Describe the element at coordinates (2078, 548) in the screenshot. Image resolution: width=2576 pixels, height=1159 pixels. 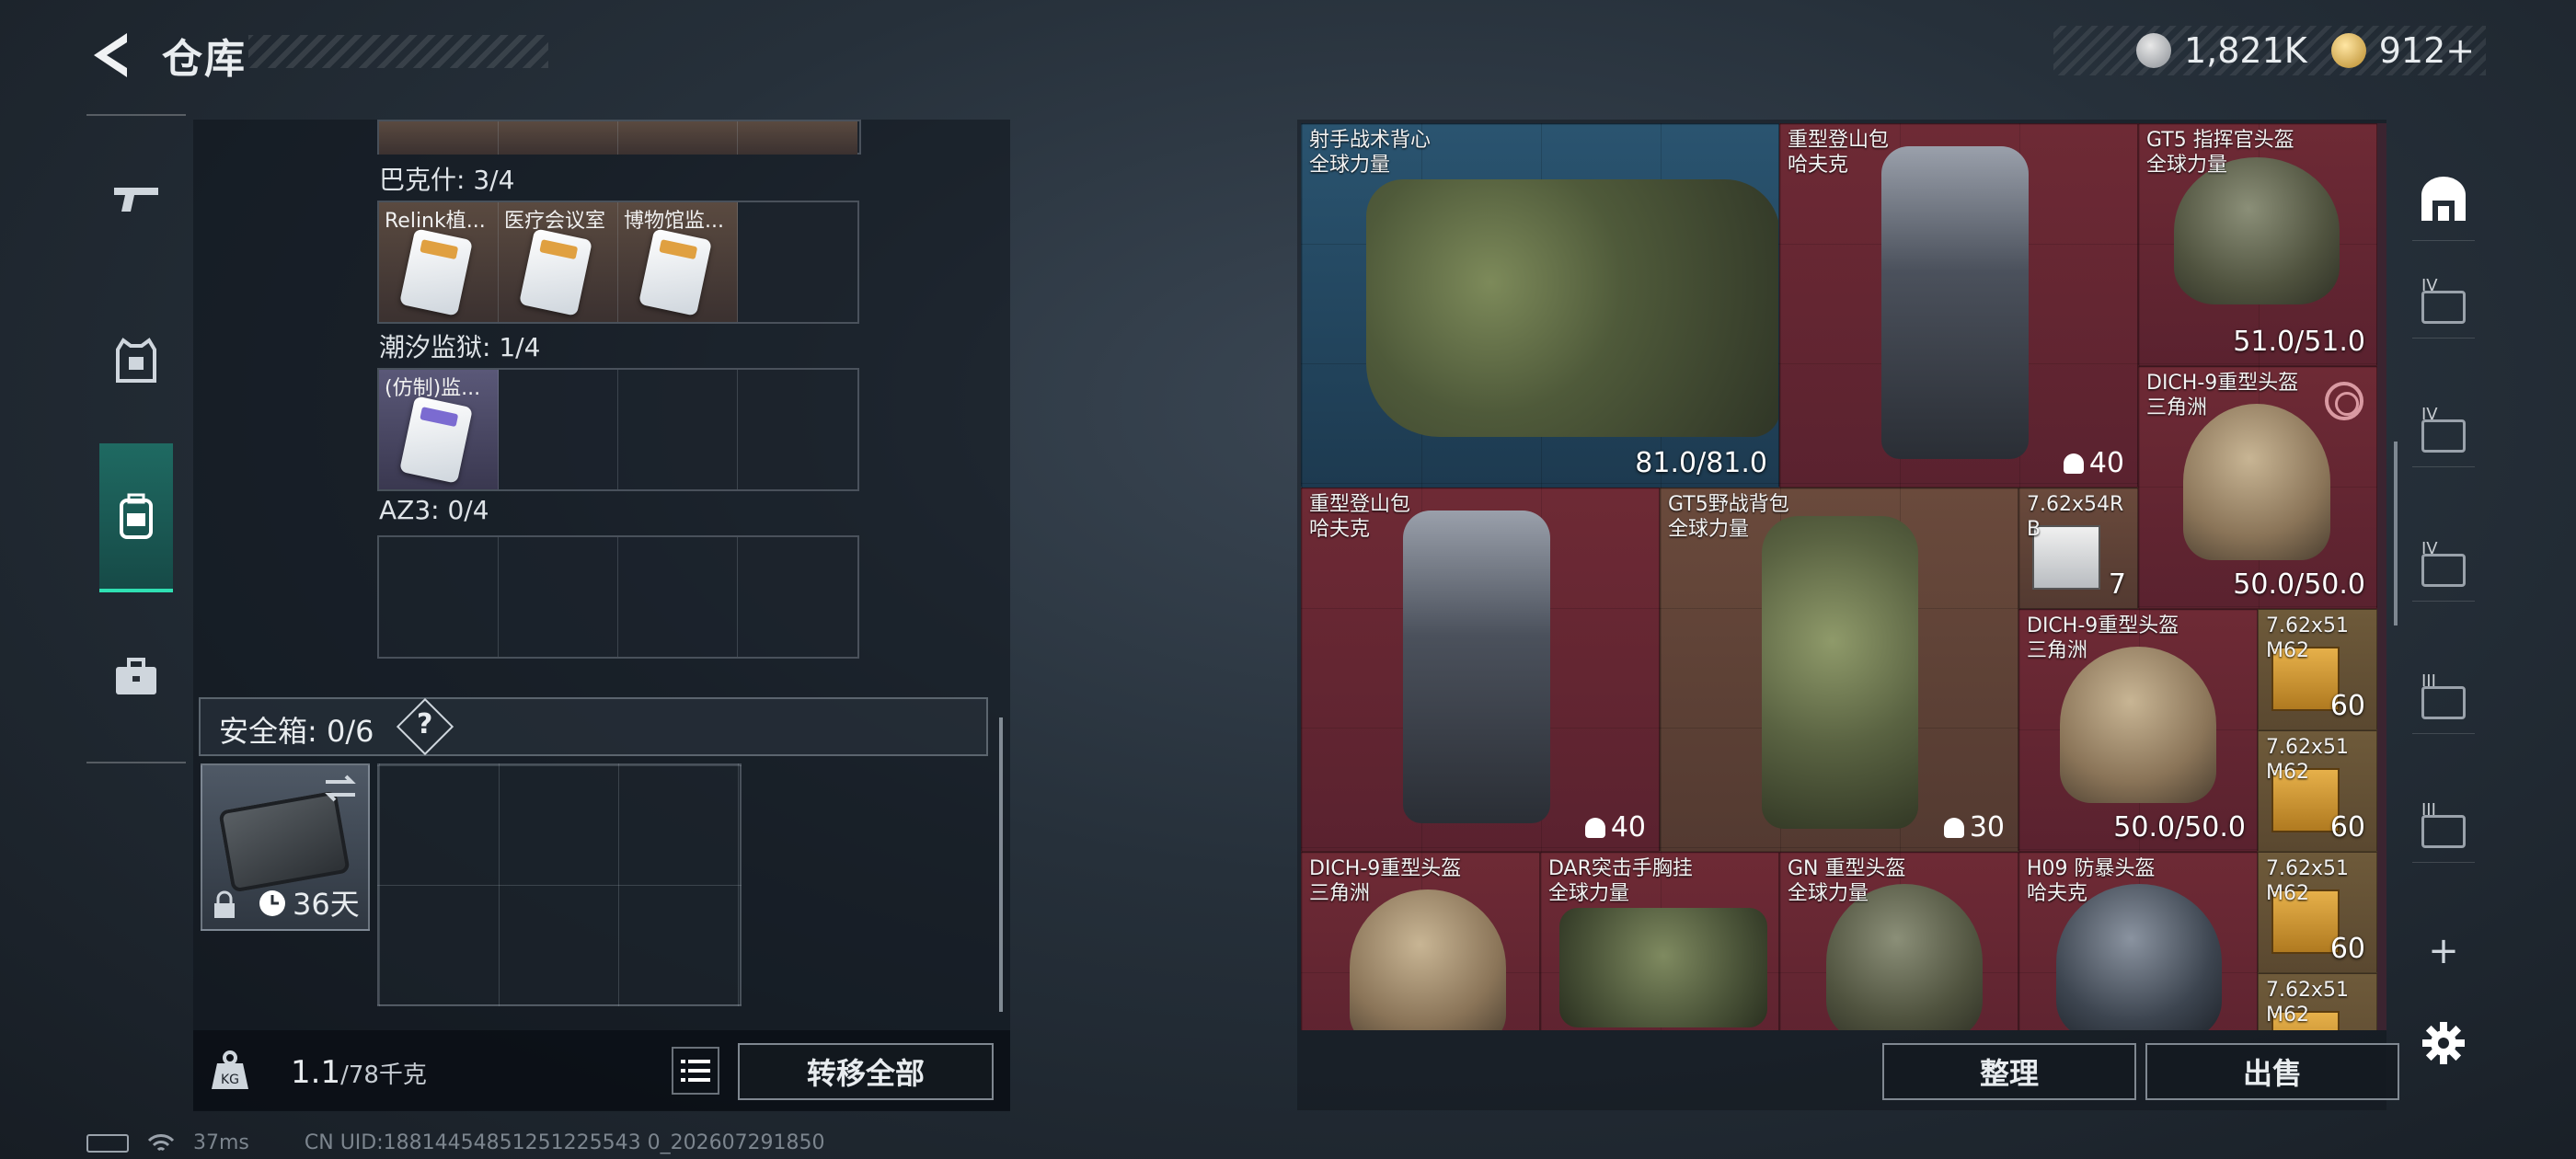
I see `inventory-item: 7.62x54R B 7` at that location.